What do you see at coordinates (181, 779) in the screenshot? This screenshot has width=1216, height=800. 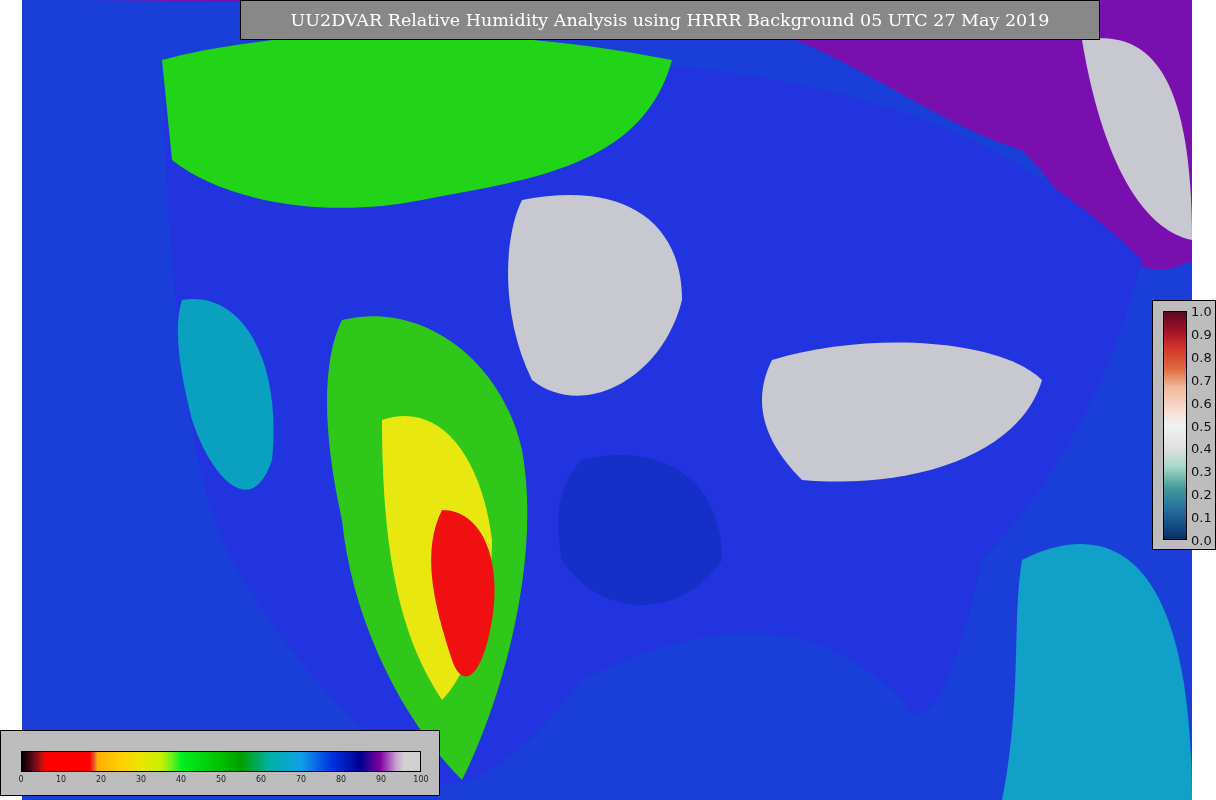 I see `tick-label: 40` at bounding box center [181, 779].